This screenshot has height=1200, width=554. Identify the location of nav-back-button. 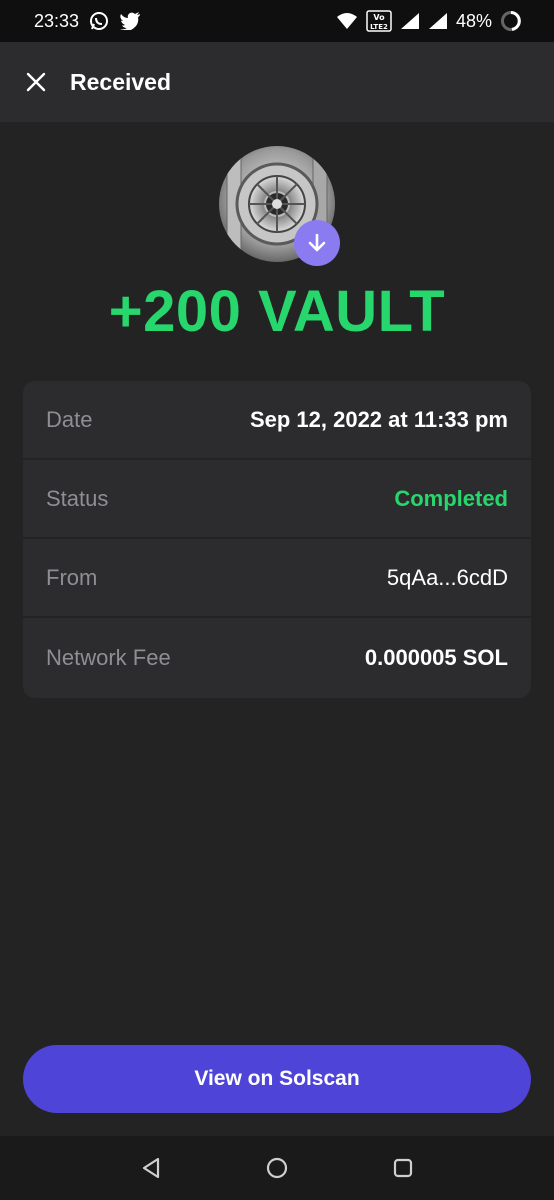
(151, 1168).